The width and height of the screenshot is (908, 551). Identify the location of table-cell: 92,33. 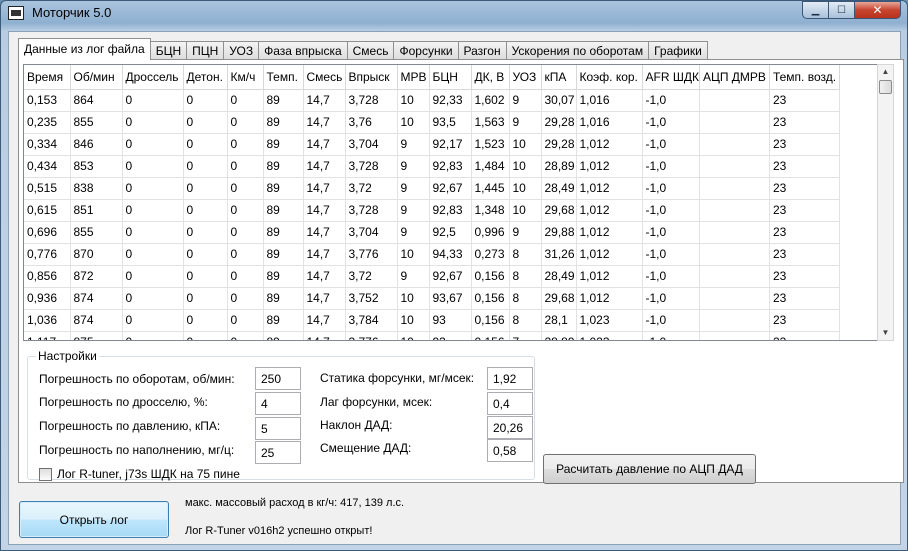
(450, 100).